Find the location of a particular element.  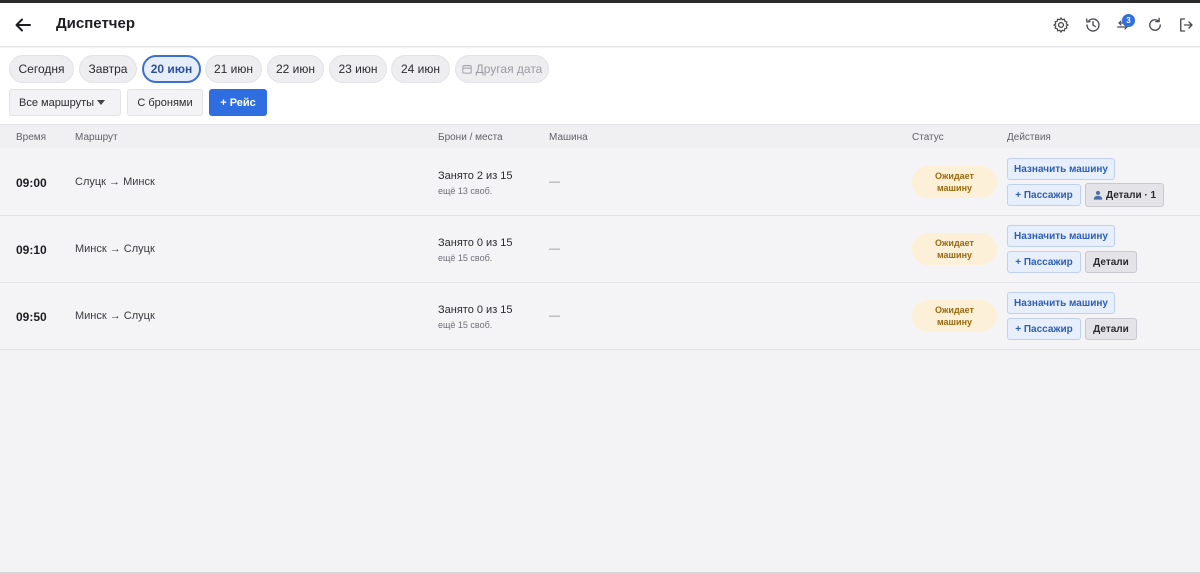

trip-free-seats: ещё 13 своб. is located at coordinates (465, 191).